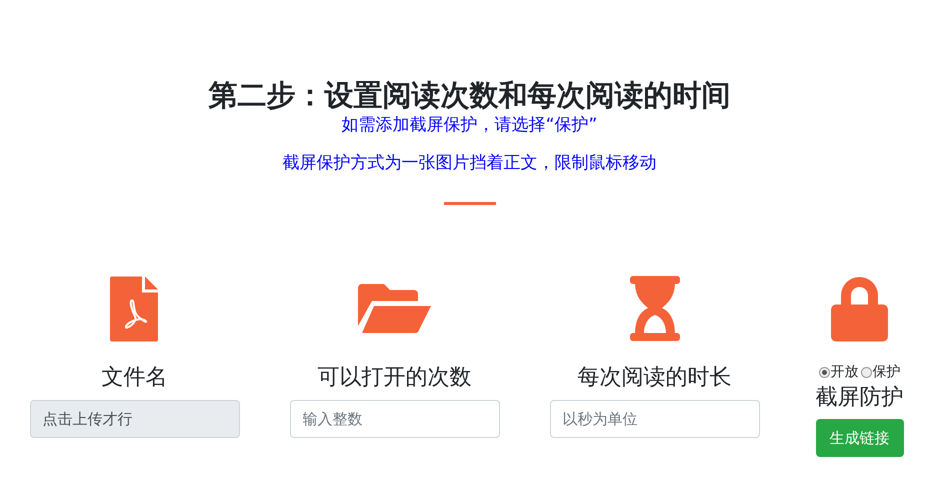 This screenshot has height=494, width=939. What do you see at coordinates (655, 419) in the screenshot?
I see `text-field: 以秒为单位` at bounding box center [655, 419].